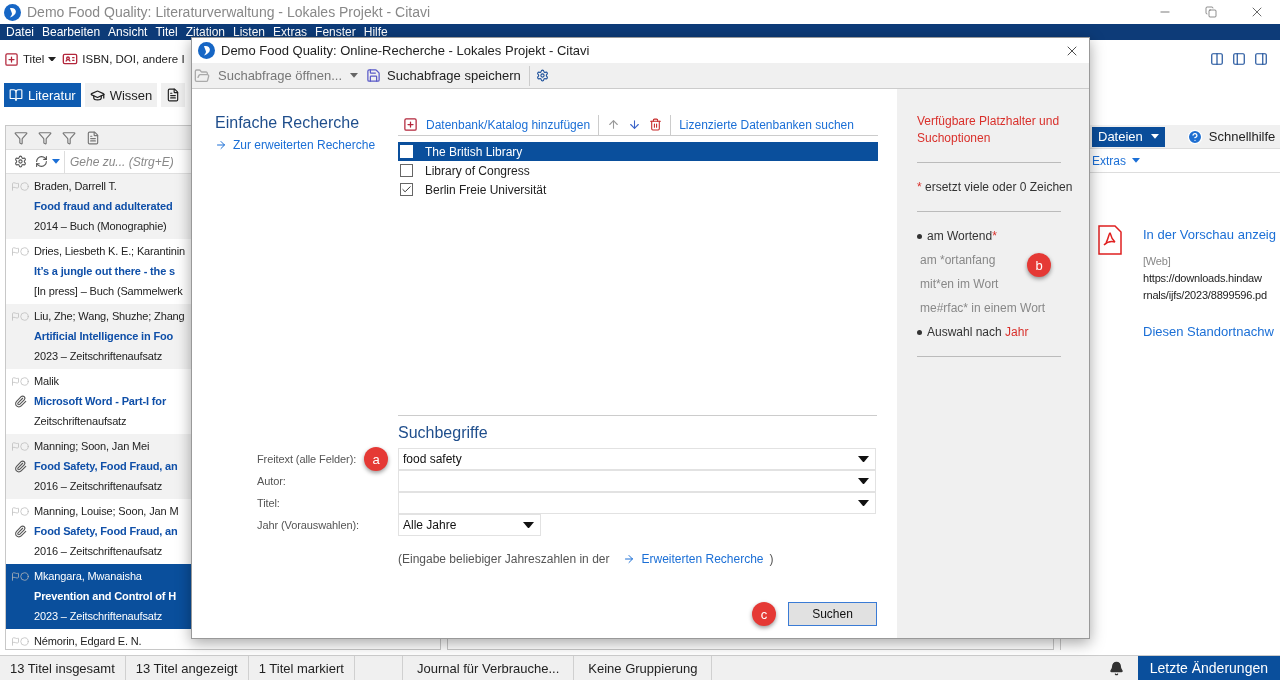  What do you see at coordinates (42, 95) in the screenshot?
I see `nav-tab: Literatur` at bounding box center [42, 95].